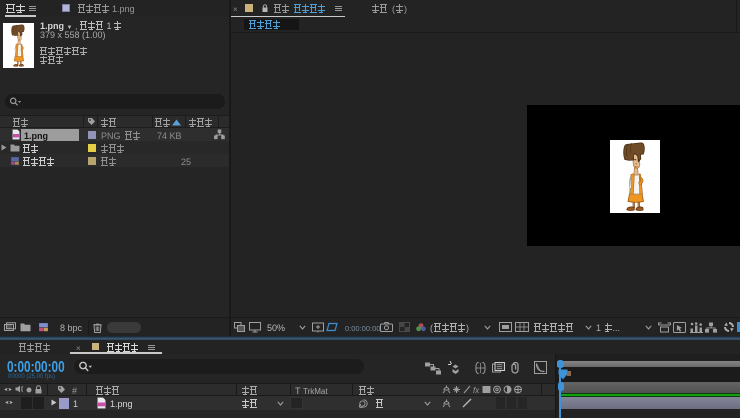 The height and width of the screenshot is (418, 740). I want to click on svg-text: fx, so click(476, 390).